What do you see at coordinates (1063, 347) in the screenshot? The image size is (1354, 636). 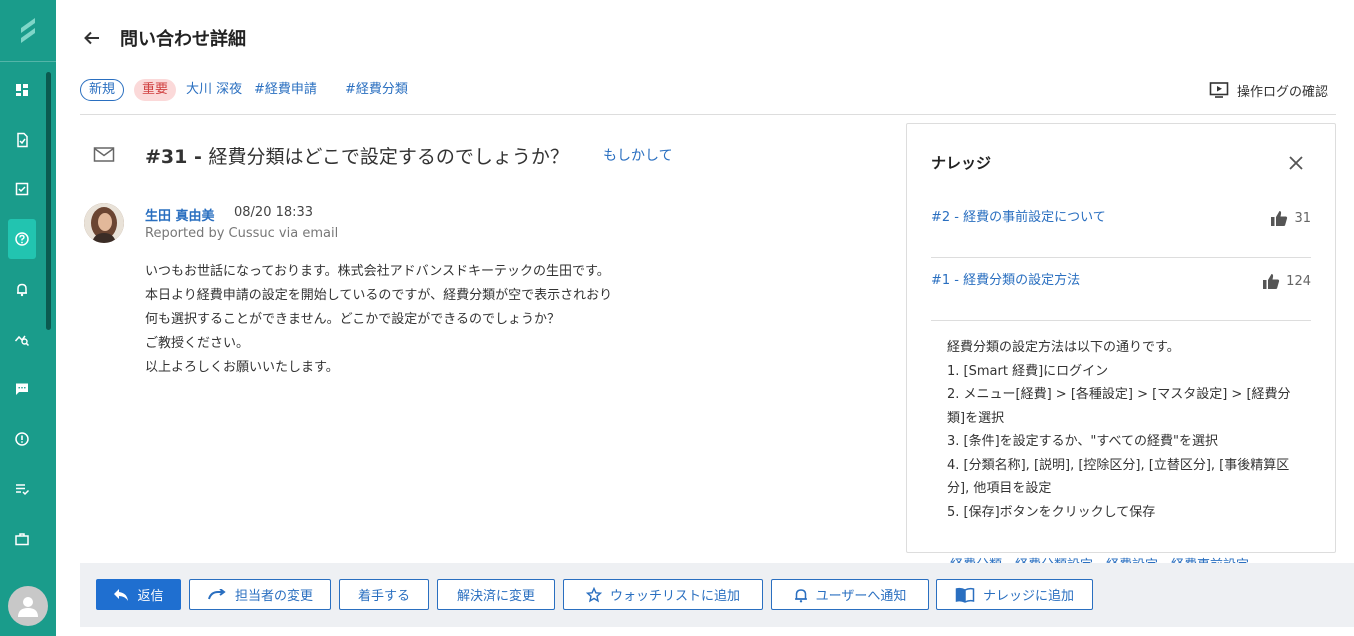 I see `knowledge-line: 経費分類の設定方法は以下の通りです。` at bounding box center [1063, 347].